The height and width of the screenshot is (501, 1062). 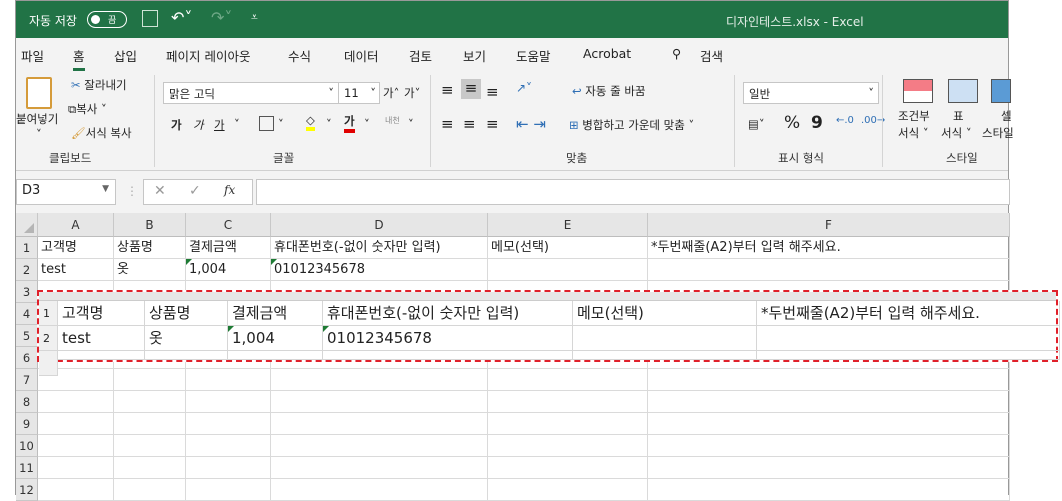 What do you see at coordinates (379, 225) in the screenshot?
I see `column-header-D: D` at bounding box center [379, 225].